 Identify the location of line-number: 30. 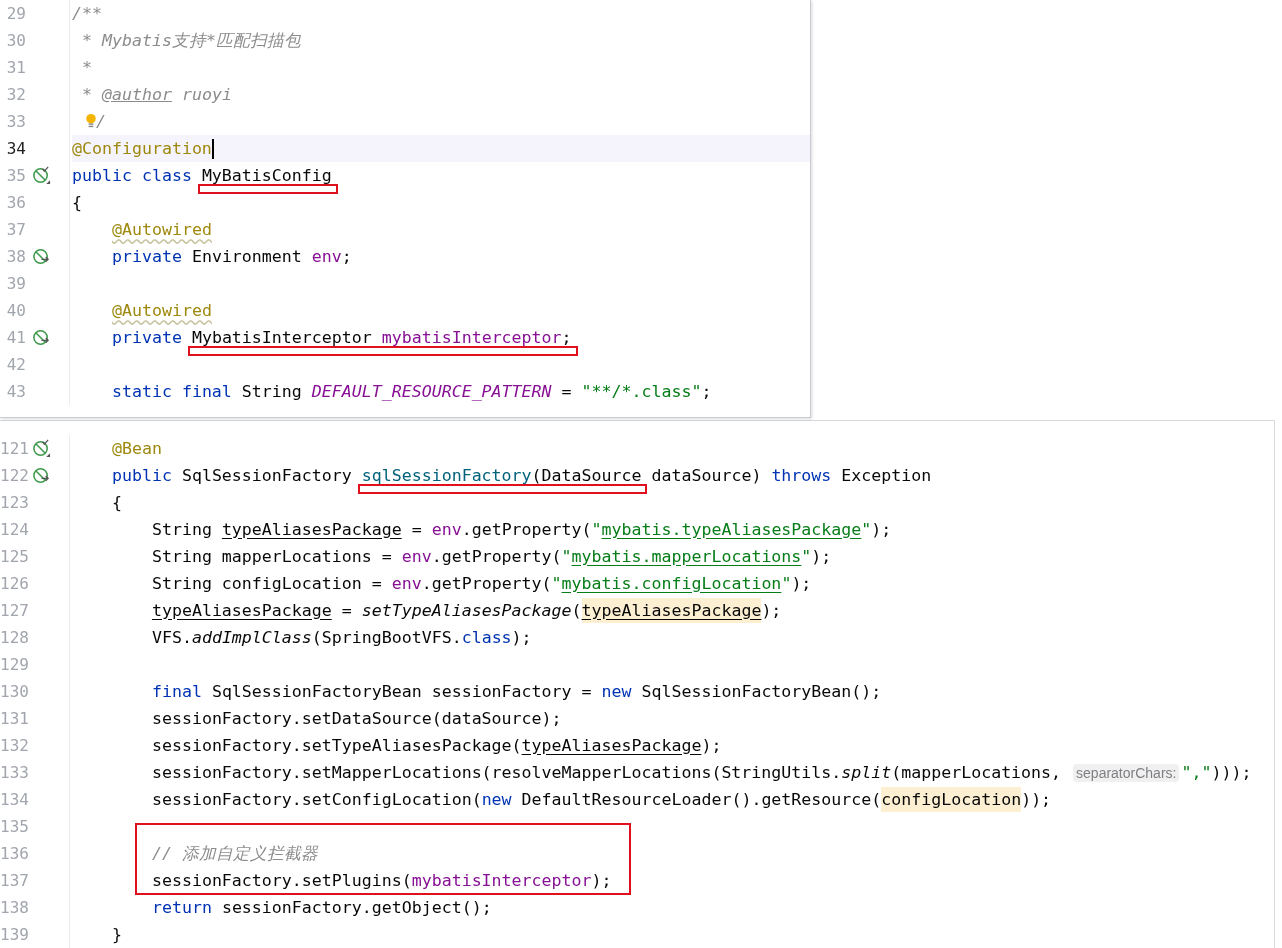
(15, 40).